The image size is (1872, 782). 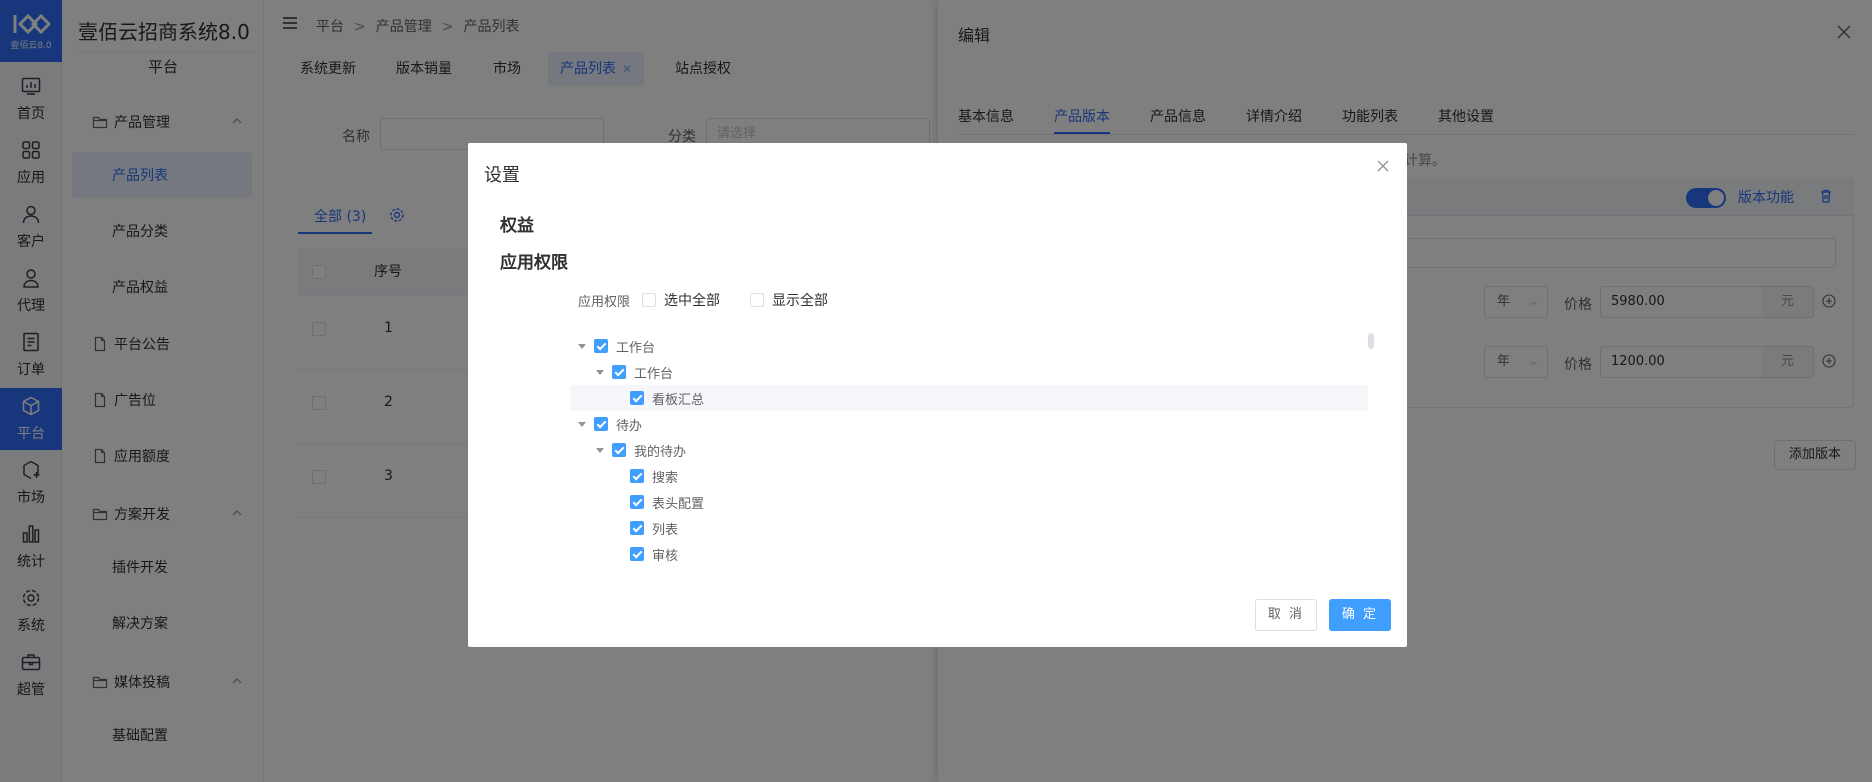 I want to click on confirm-button: 确 定, so click(x=1360, y=615).